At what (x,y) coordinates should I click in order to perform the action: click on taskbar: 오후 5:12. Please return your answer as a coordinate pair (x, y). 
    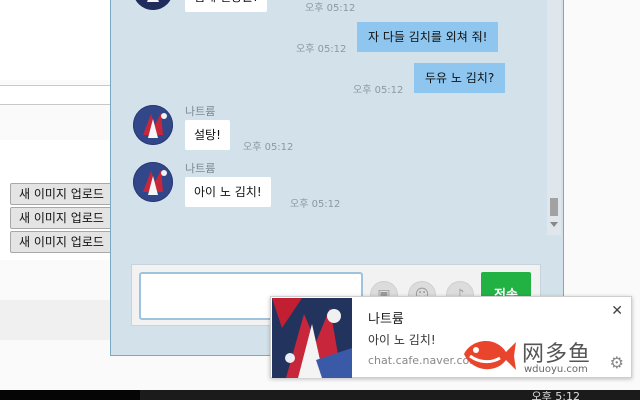
    Looking at the image, I should click on (320, 395).